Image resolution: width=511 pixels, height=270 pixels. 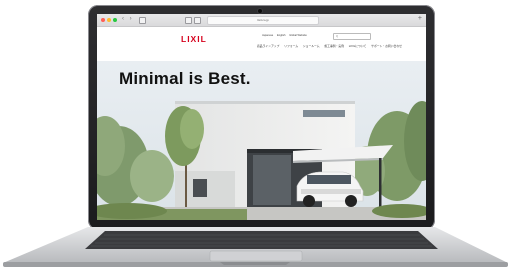 I want to click on utility-links: Japanese English Global Website, so click(x=286, y=35).